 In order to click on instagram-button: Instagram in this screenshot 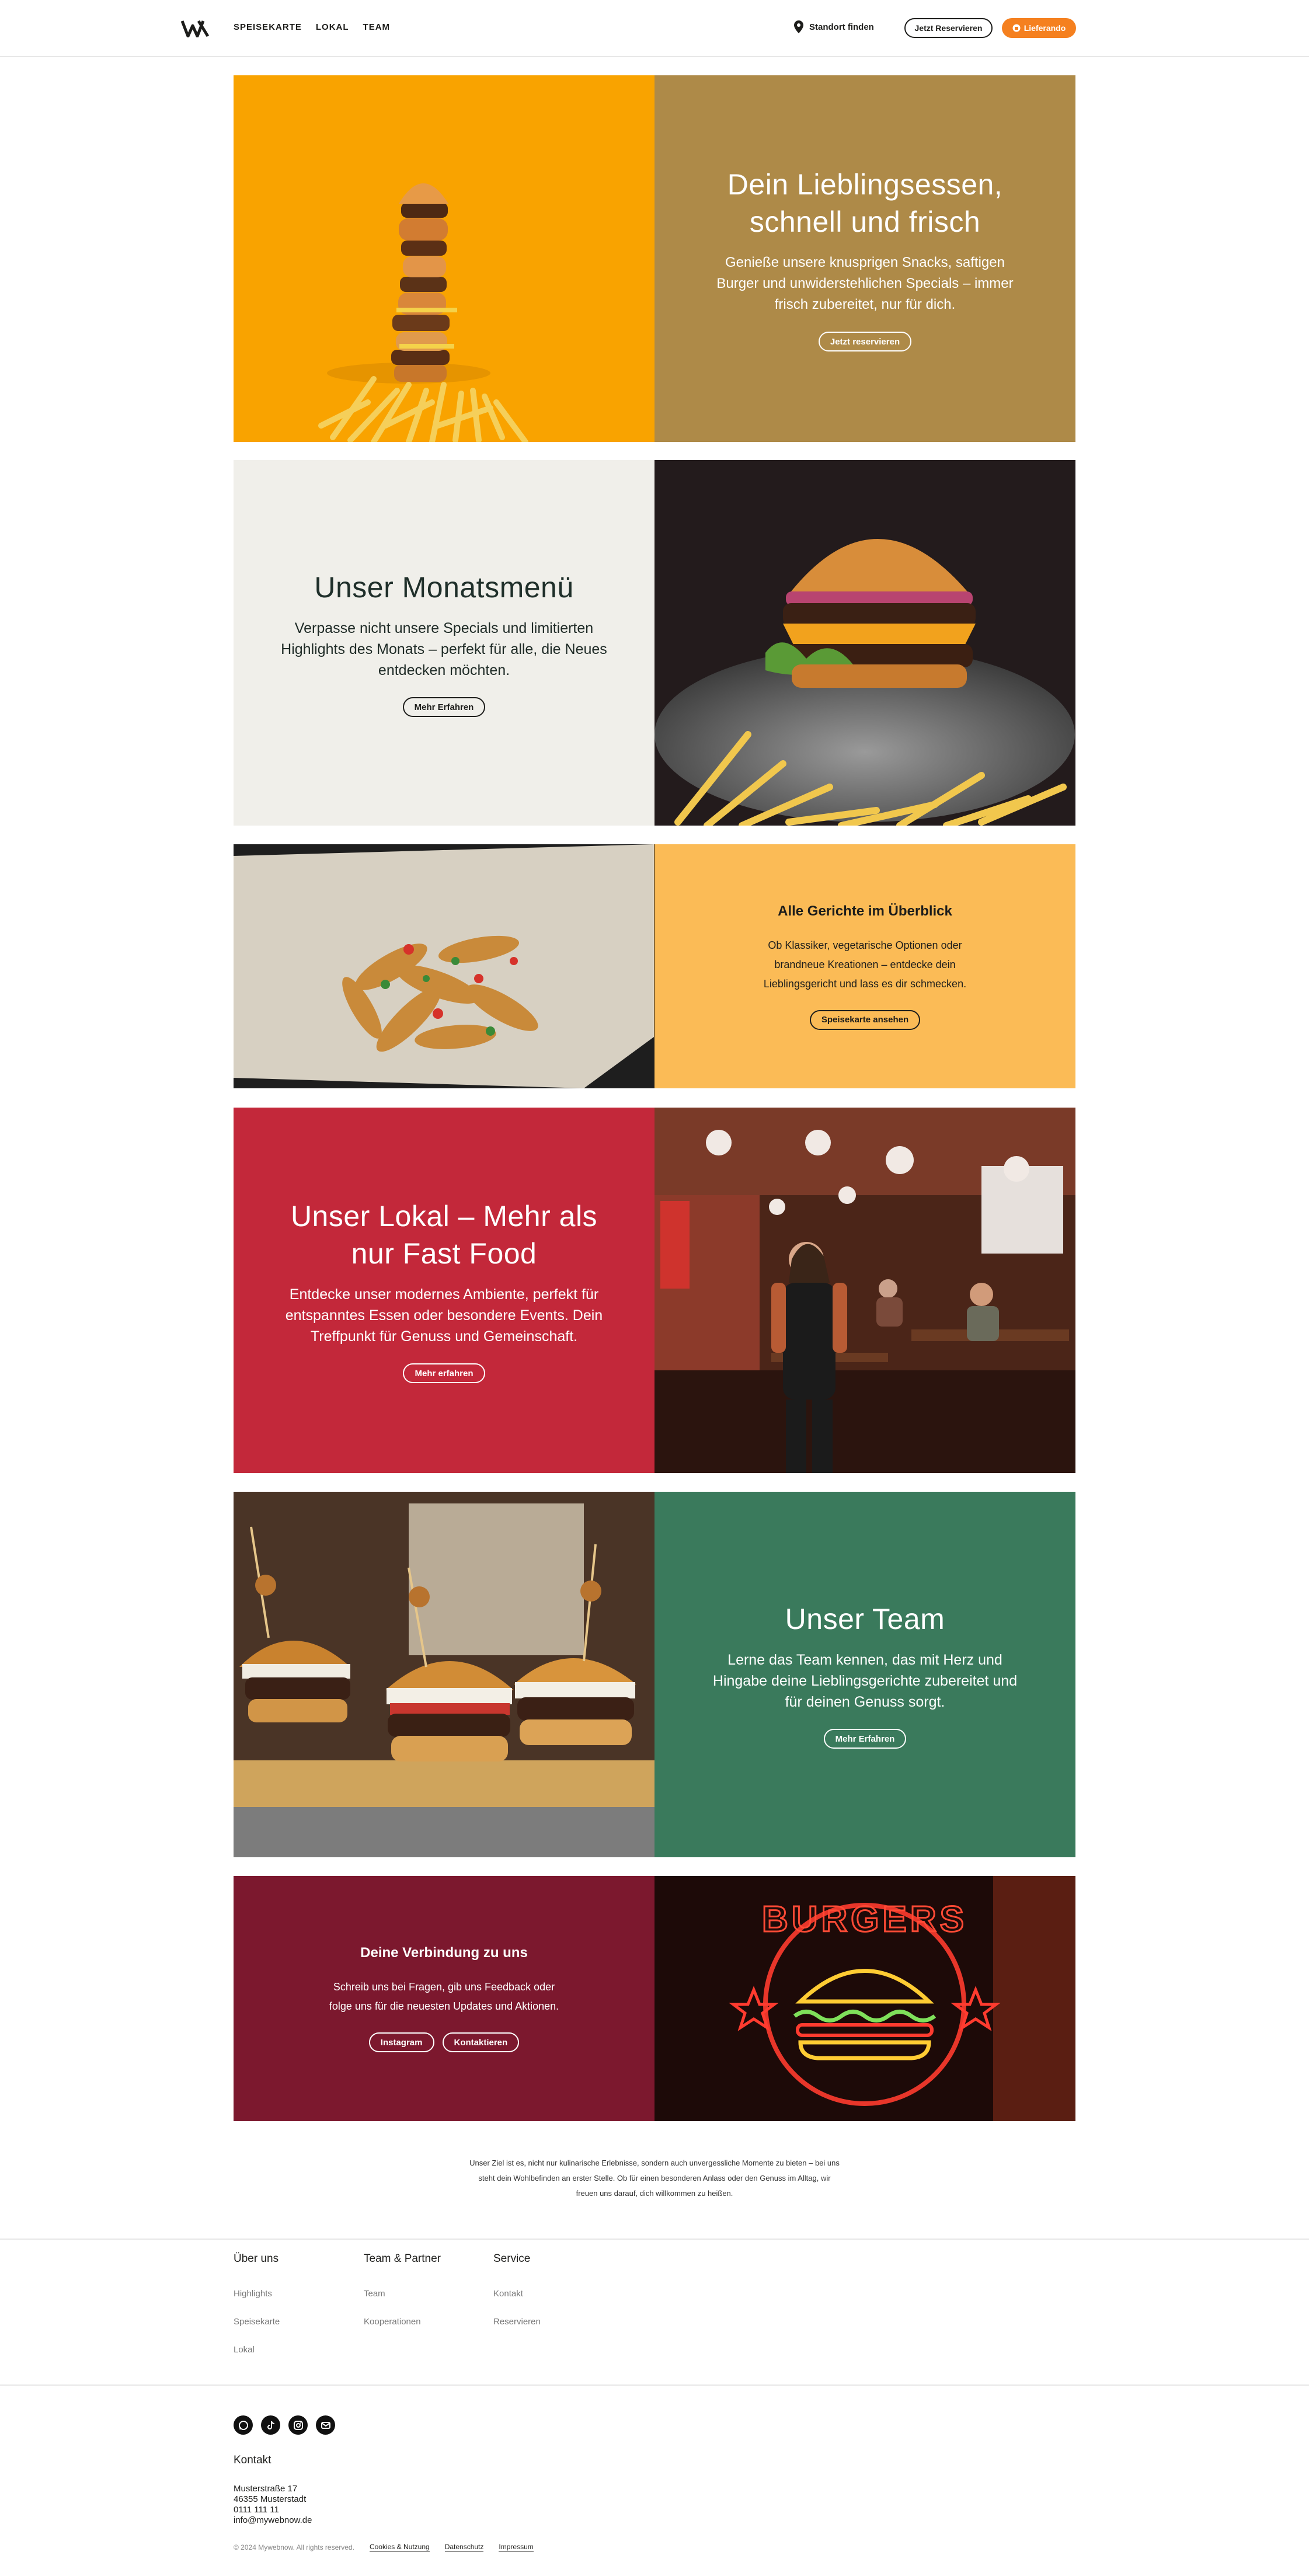, I will do `click(401, 2042)`.